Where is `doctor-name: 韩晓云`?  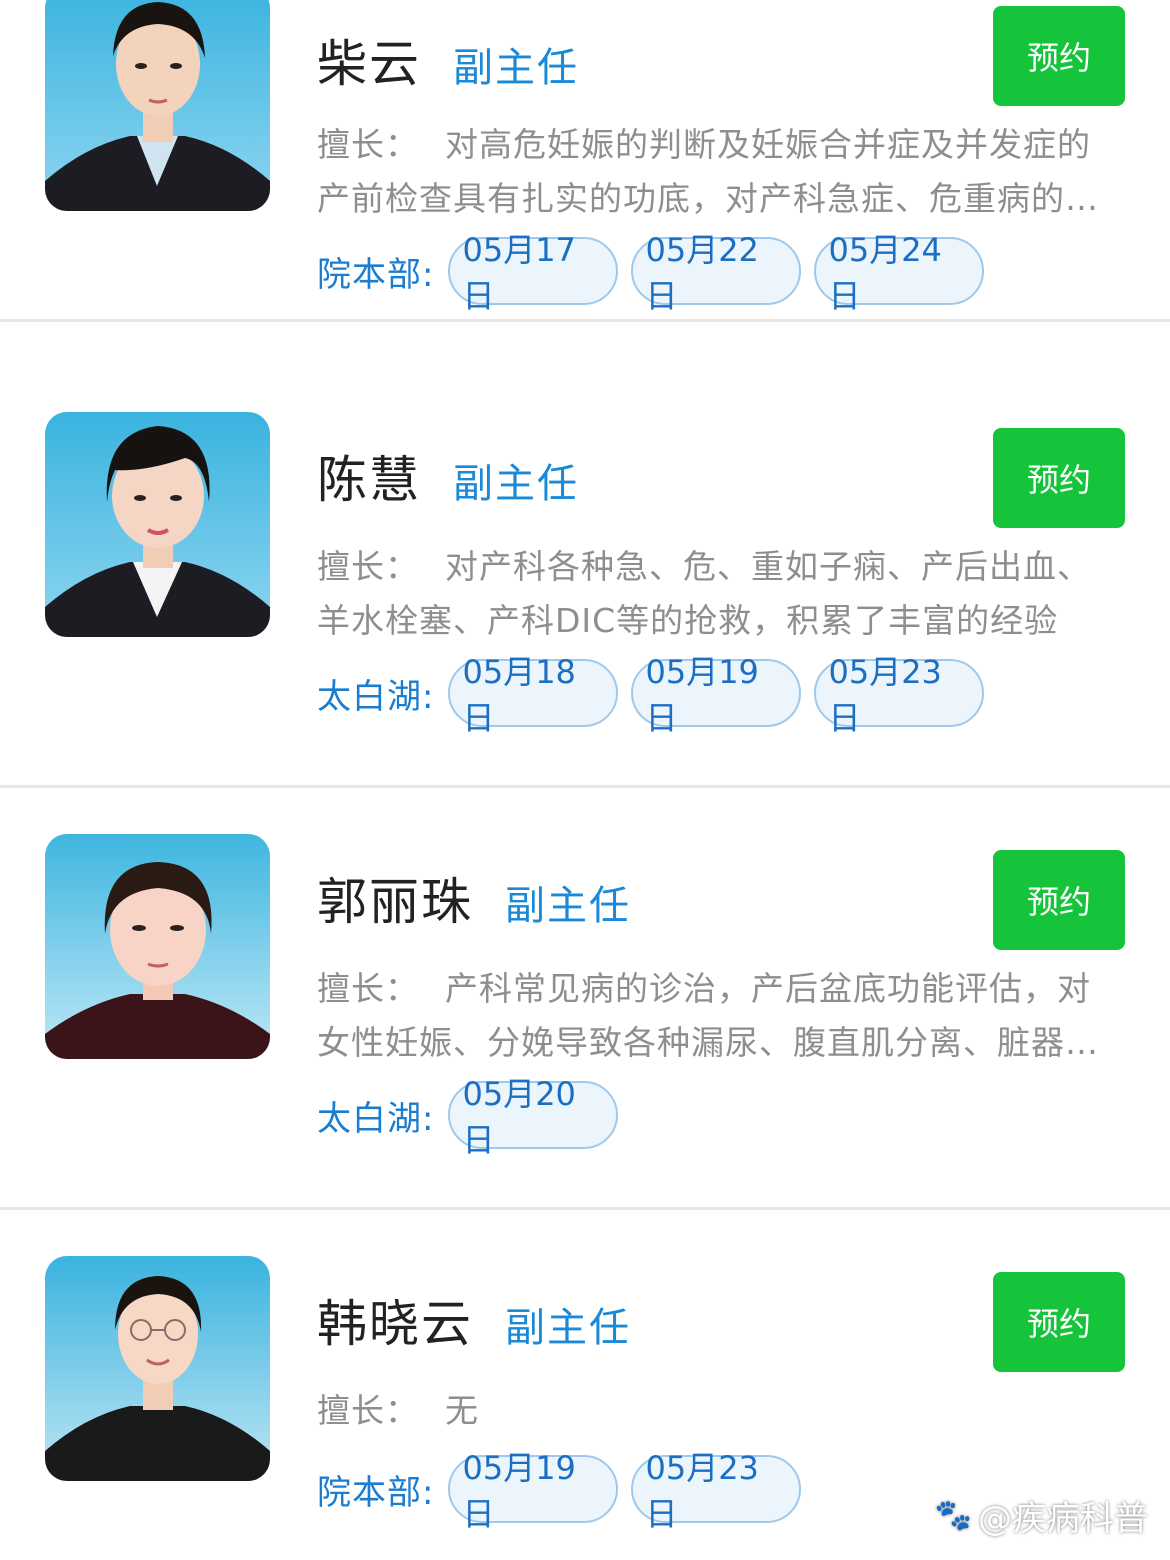
doctor-name: 韩晓云 is located at coordinates (395, 1324).